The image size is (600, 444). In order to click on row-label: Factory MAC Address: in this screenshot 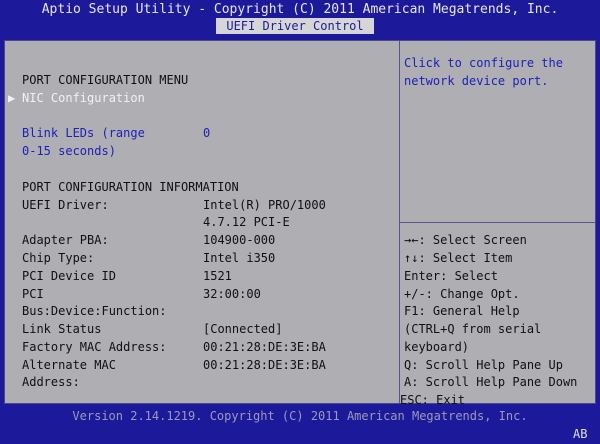, I will do `click(94, 347)`.